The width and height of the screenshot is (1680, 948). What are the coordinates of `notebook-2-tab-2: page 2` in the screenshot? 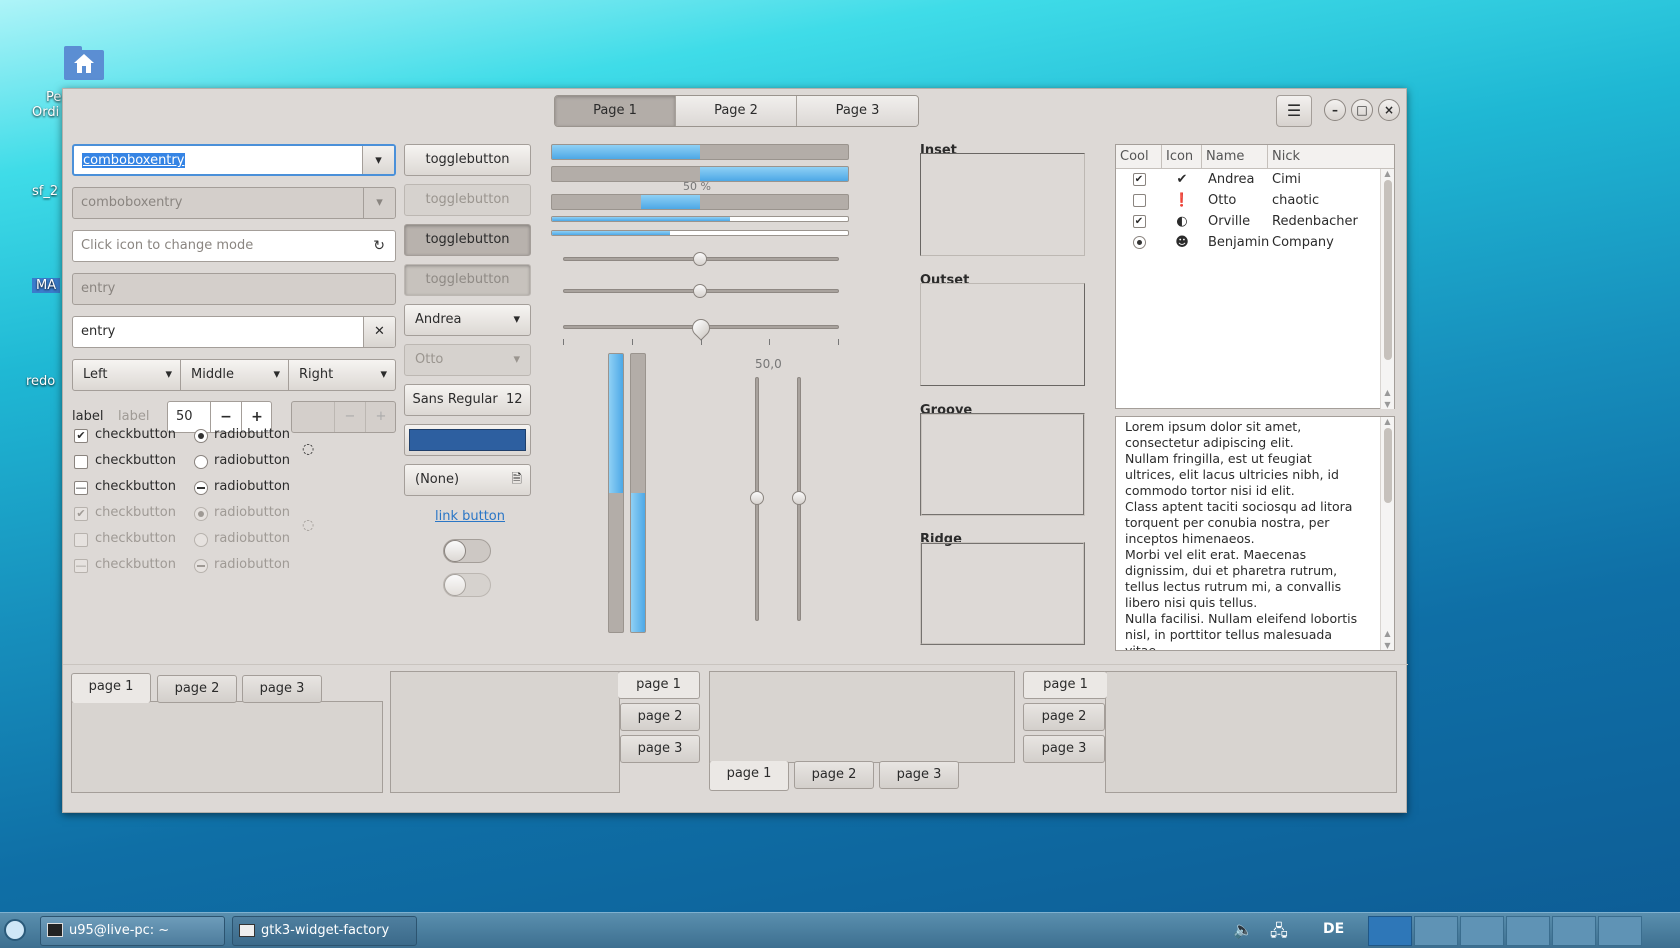 It's located at (660, 717).